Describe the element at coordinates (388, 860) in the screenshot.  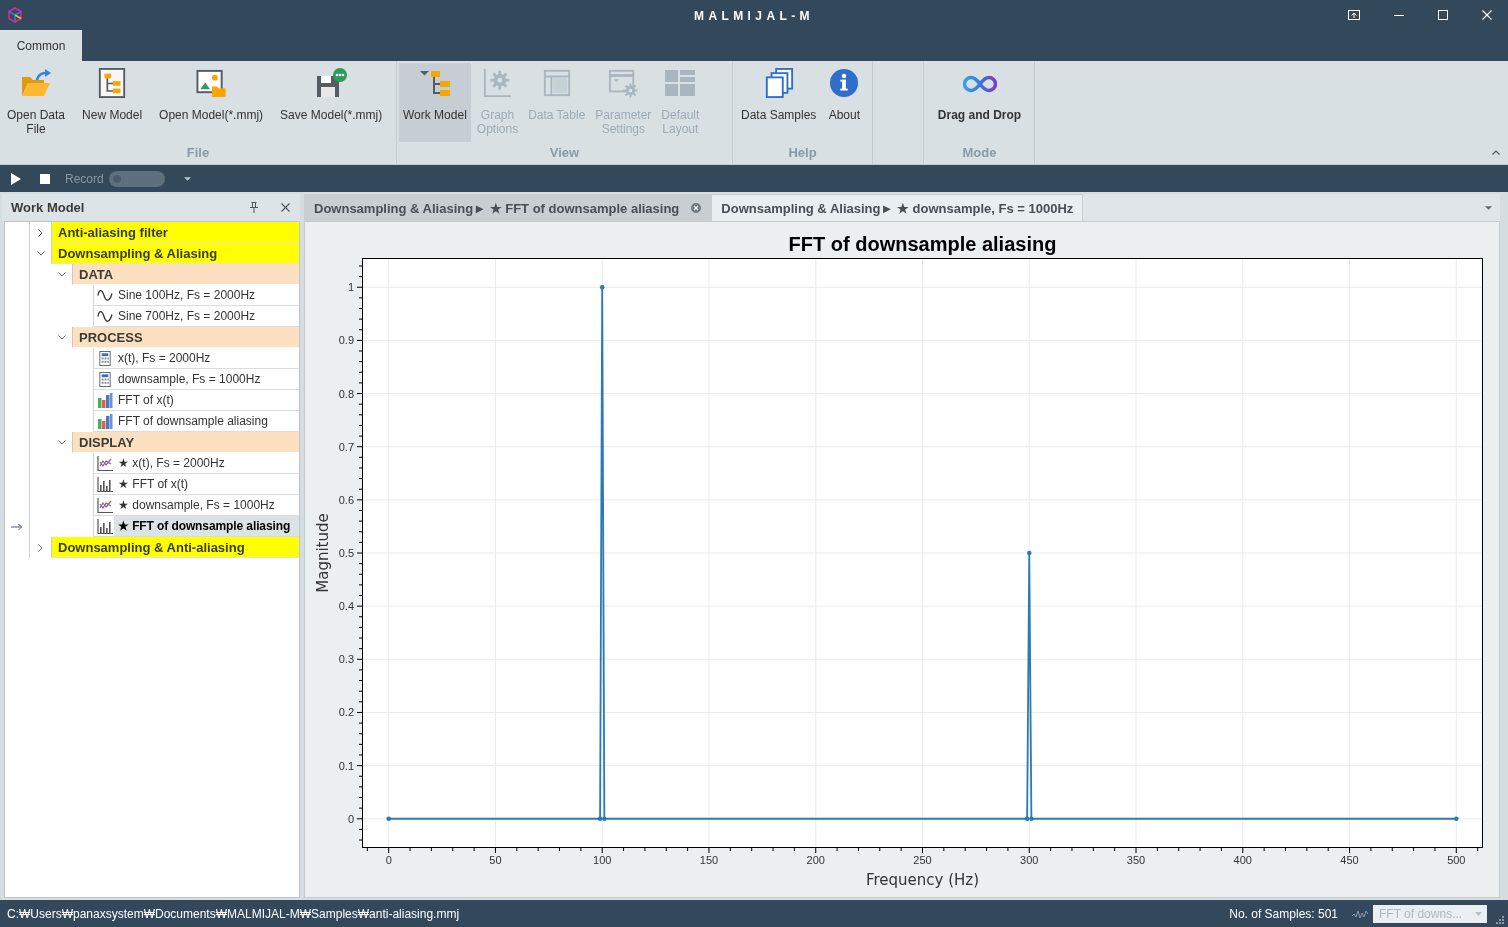
I see `x-tick-label: 0` at that location.